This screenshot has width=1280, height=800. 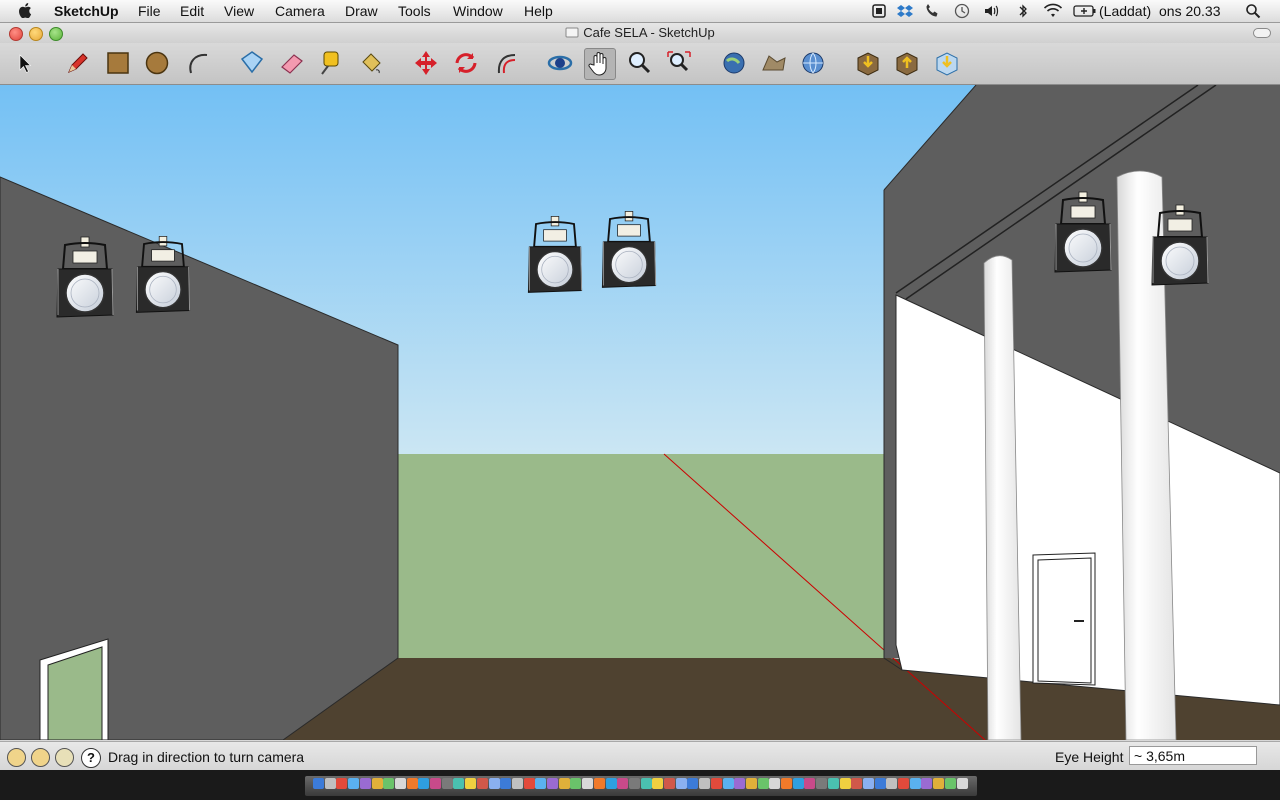 I want to click on battery-icon, so click(x=1085, y=11).